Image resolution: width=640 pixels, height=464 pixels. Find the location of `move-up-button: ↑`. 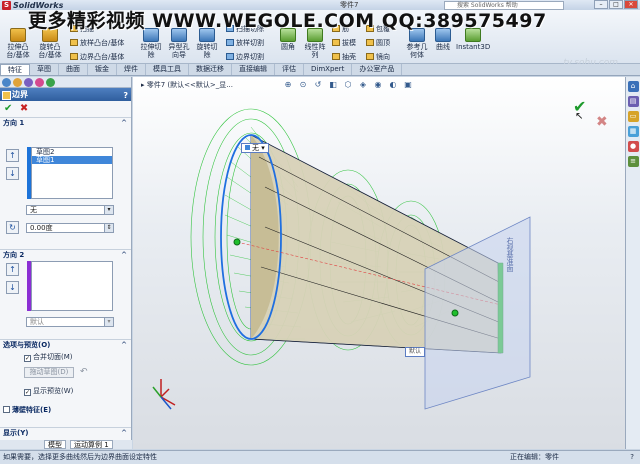

move-up-button: ↑ is located at coordinates (12, 155).